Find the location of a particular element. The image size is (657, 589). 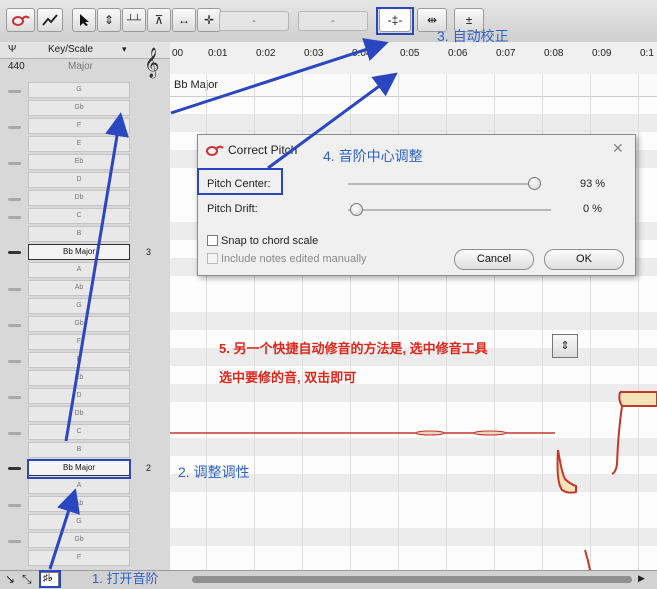

annotation-pitch-center: 4. 音阶中心调整 is located at coordinates (373, 156).